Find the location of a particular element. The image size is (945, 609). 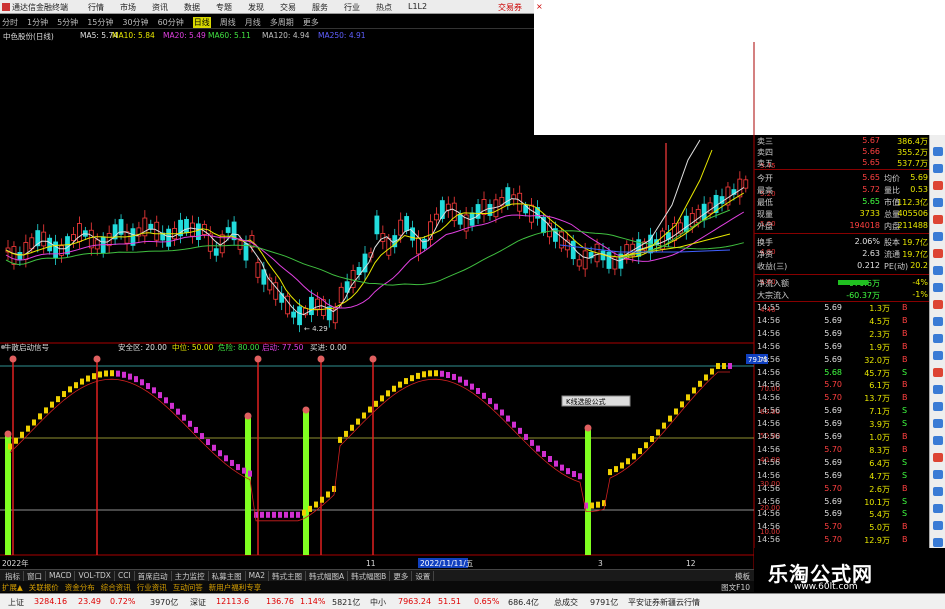

quote-label: 现量 is located at coordinates (765, 214).